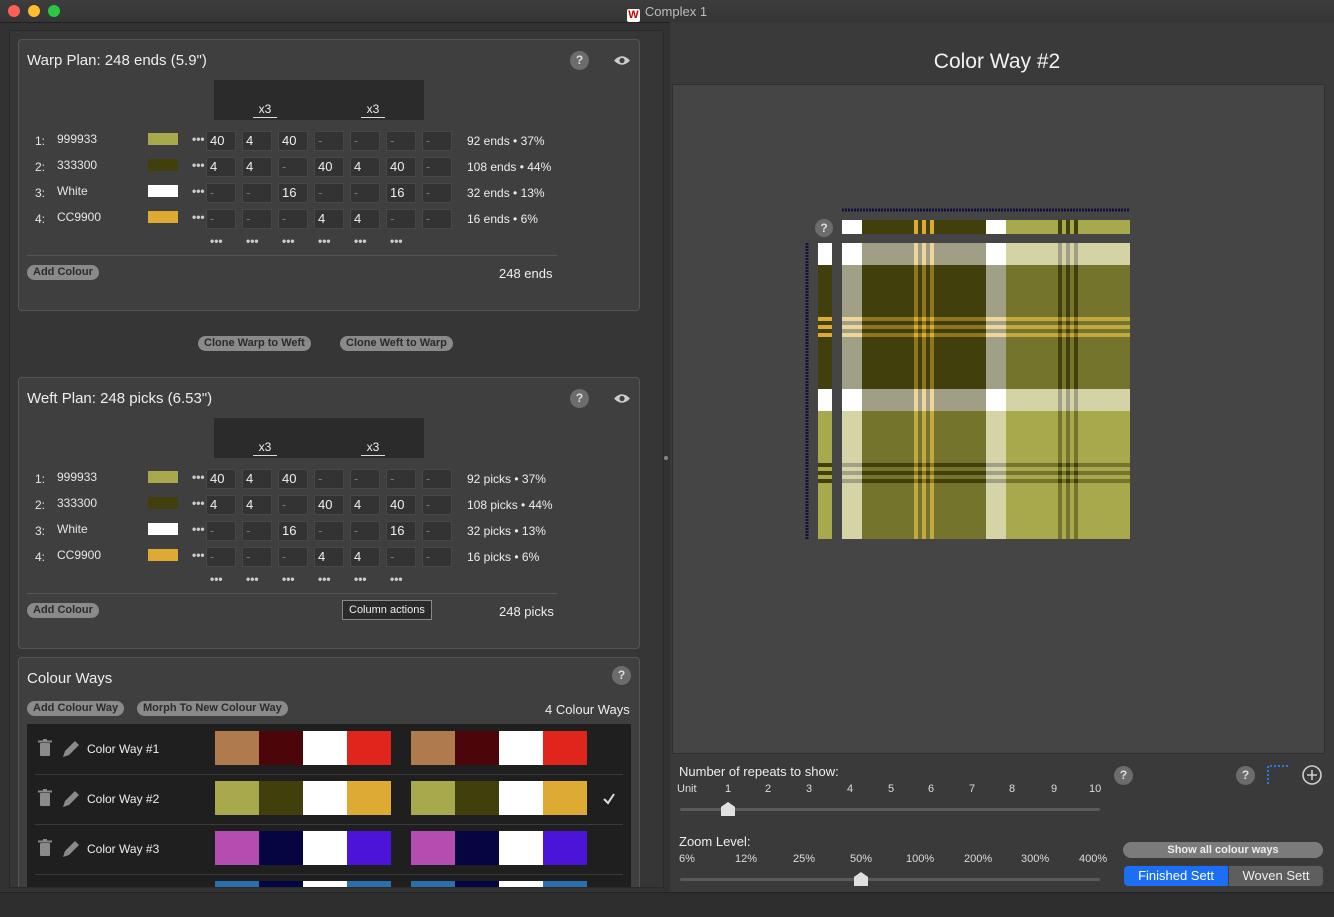  What do you see at coordinates (1278, 774) in the screenshot?
I see `ruler-icon` at bounding box center [1278, 774].